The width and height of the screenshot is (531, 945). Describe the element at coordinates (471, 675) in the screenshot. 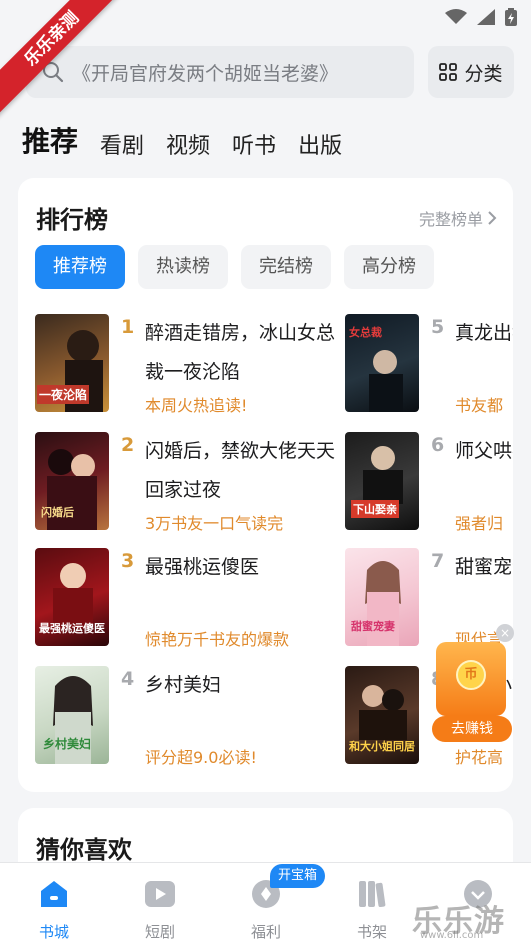

I see `coin-icon: 币` at that location.